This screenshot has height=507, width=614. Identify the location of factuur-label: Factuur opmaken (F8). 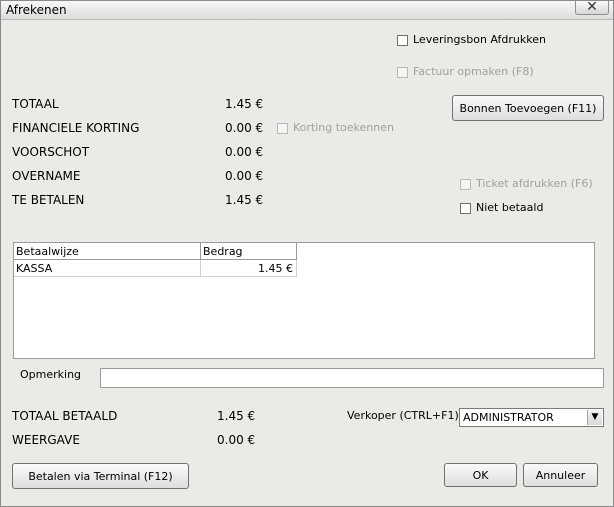
(473, 71).